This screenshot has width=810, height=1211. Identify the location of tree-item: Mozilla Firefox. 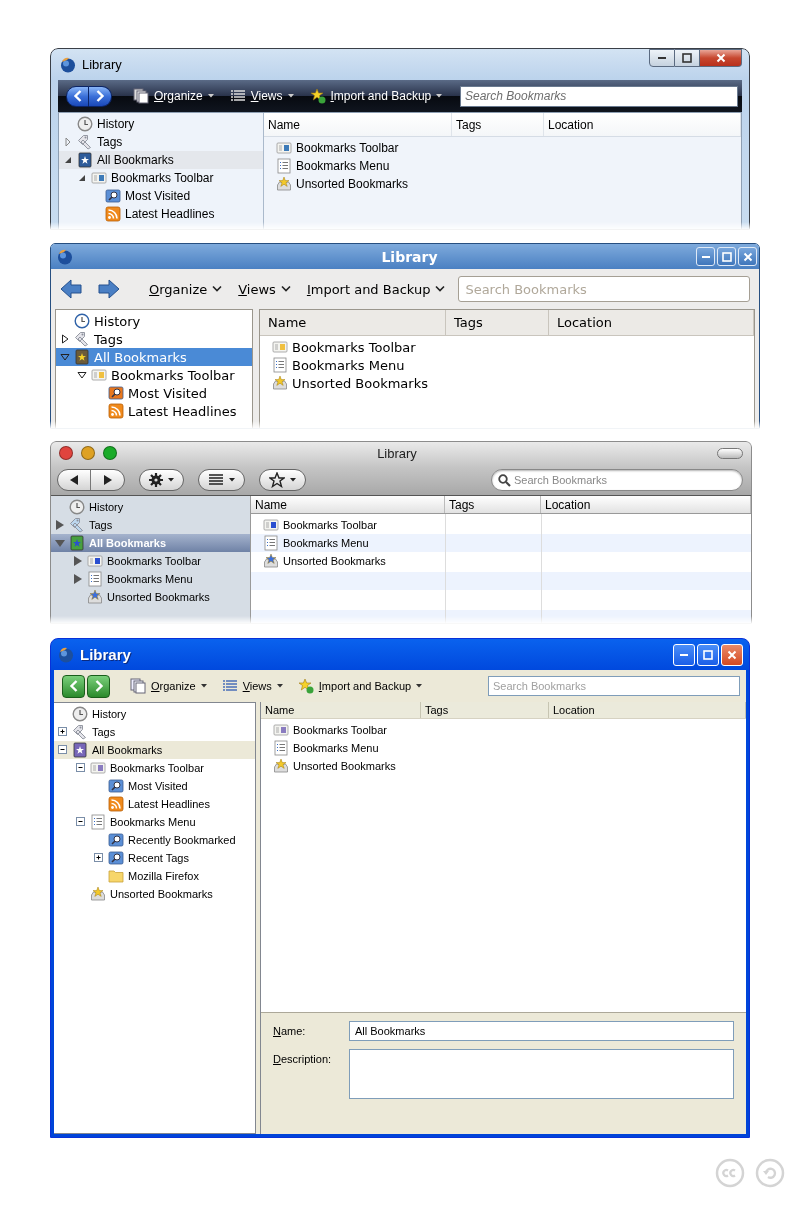
(154, 876).